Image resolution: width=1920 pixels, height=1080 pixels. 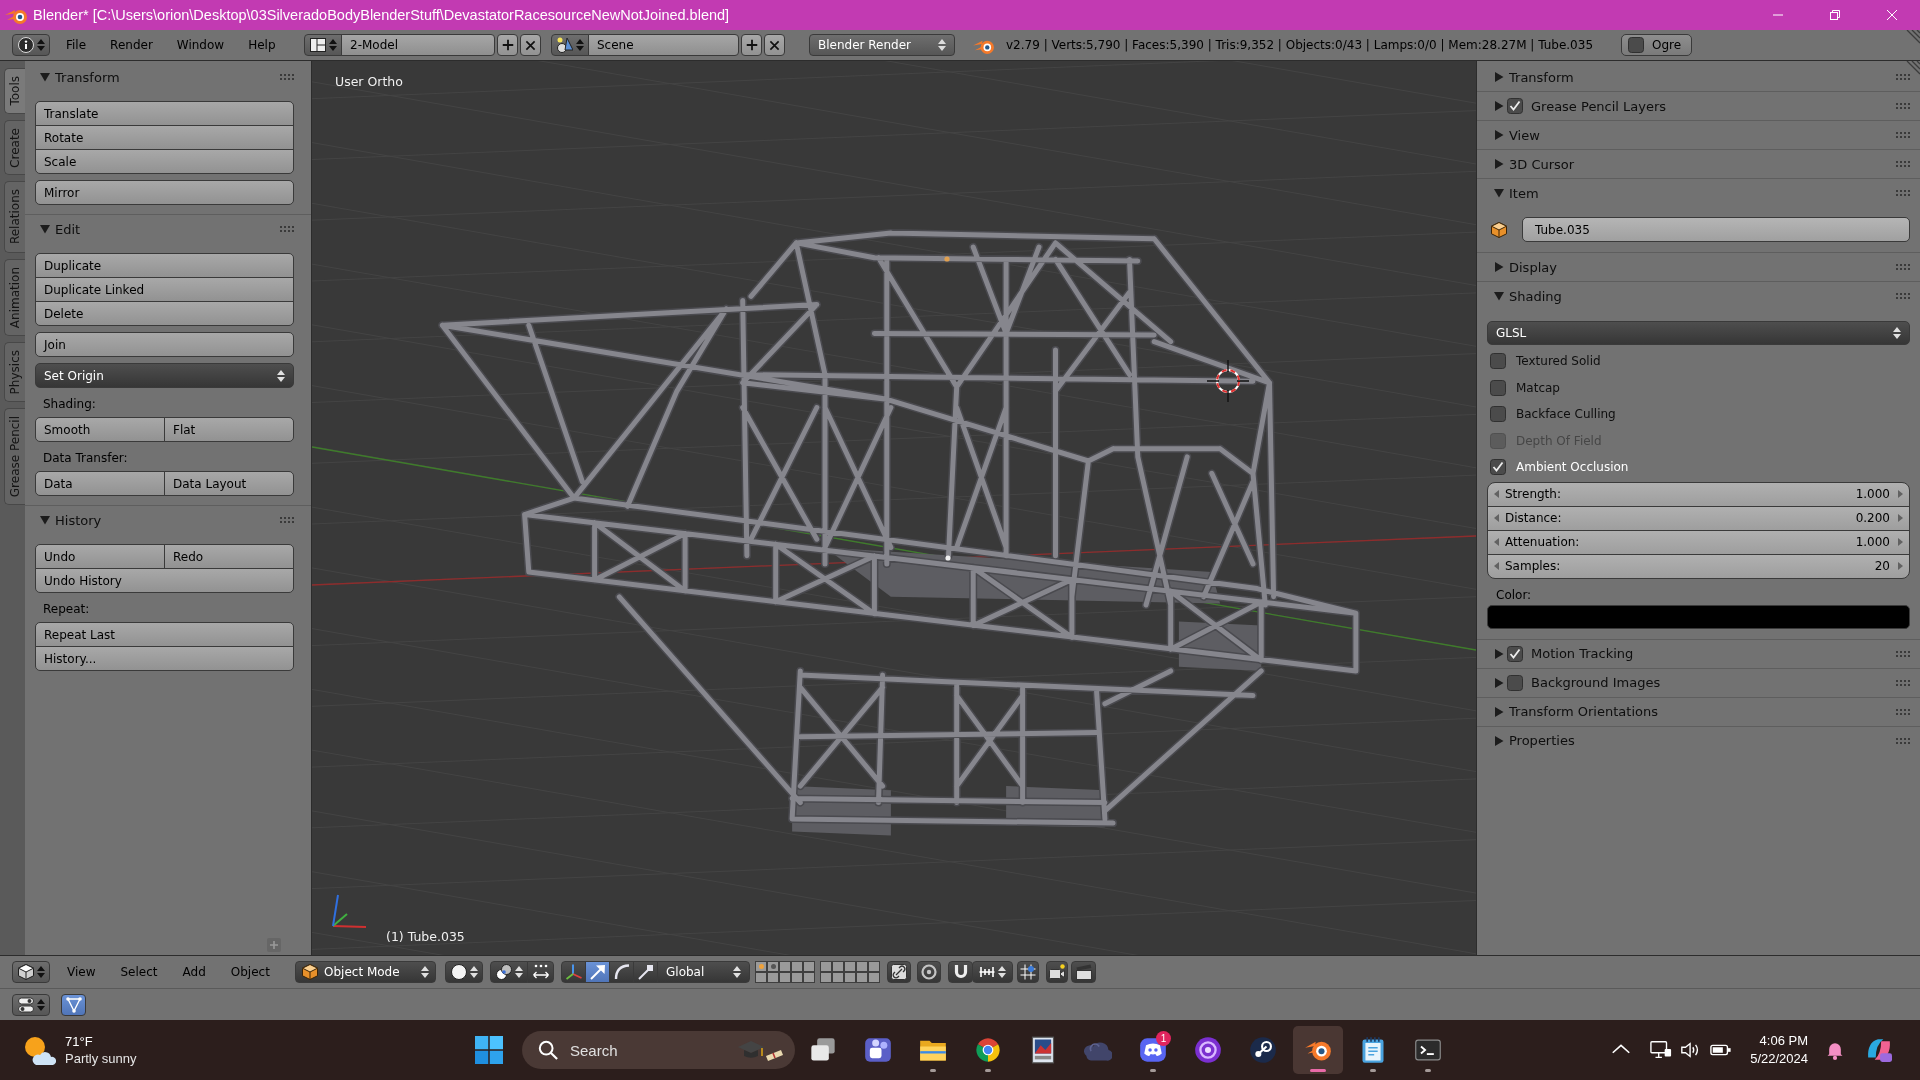 What do you see at coordinates (658, 1050) in the screenshot?
I see `search-field: Search` at bounding box center [658, 1050].